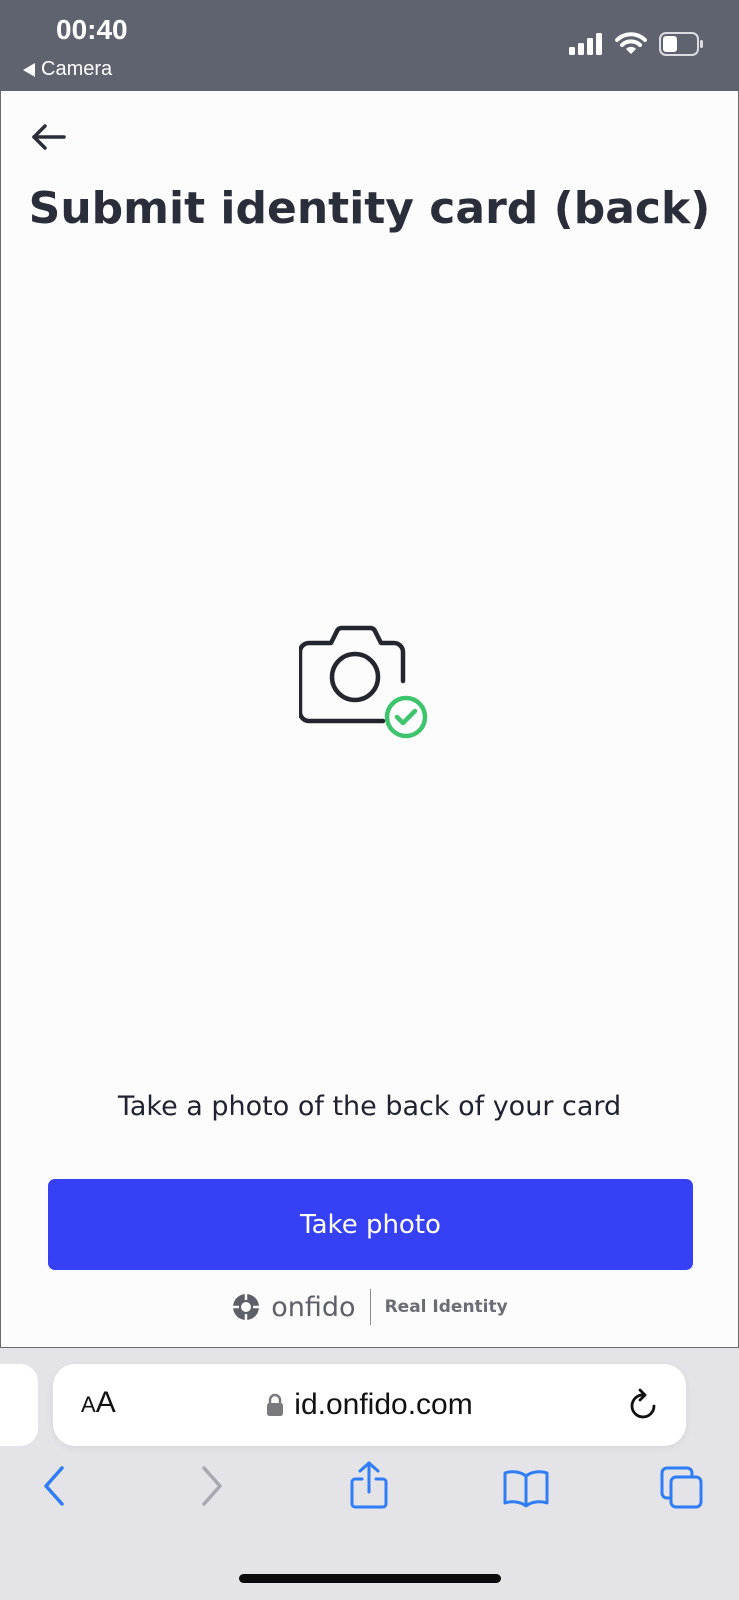 The width and height of the screenshot is (739, 1600). Describe the element at coordinates (370, 1578) in the screenshot. I see `home-indicator` at that location.